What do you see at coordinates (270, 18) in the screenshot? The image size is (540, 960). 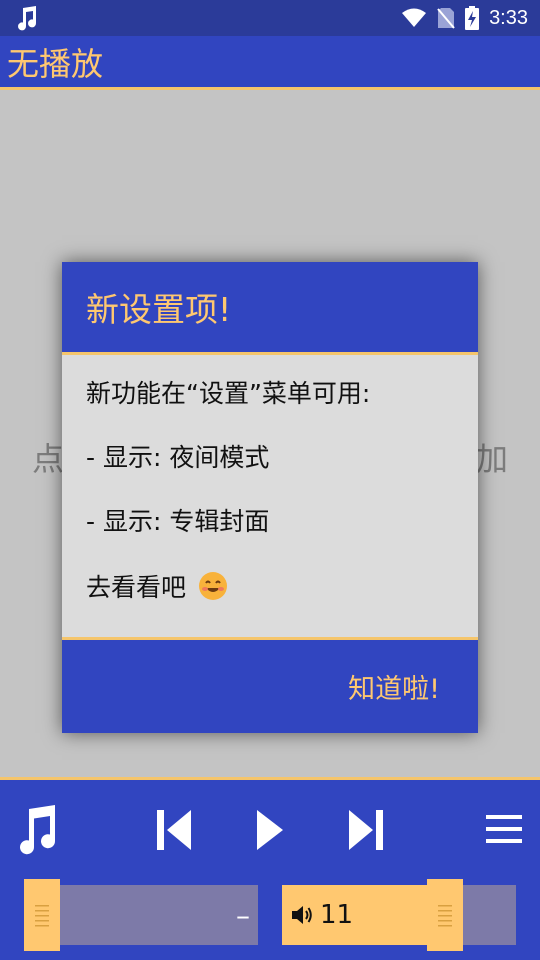 I see `status-bar: 3:33` at bounding box center [270, 18].